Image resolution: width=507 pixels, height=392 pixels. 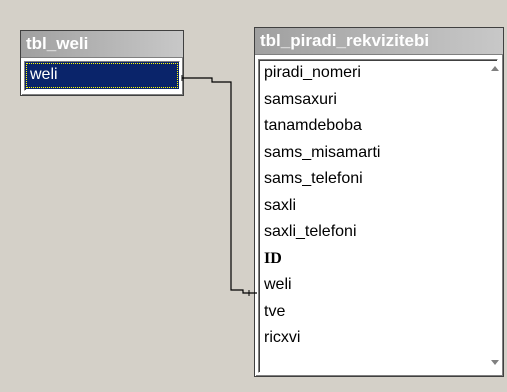 What do you see at coordinates (378, 312) in the screenshot?
I see `field-tve: tve` at bounding box center [378, 312].